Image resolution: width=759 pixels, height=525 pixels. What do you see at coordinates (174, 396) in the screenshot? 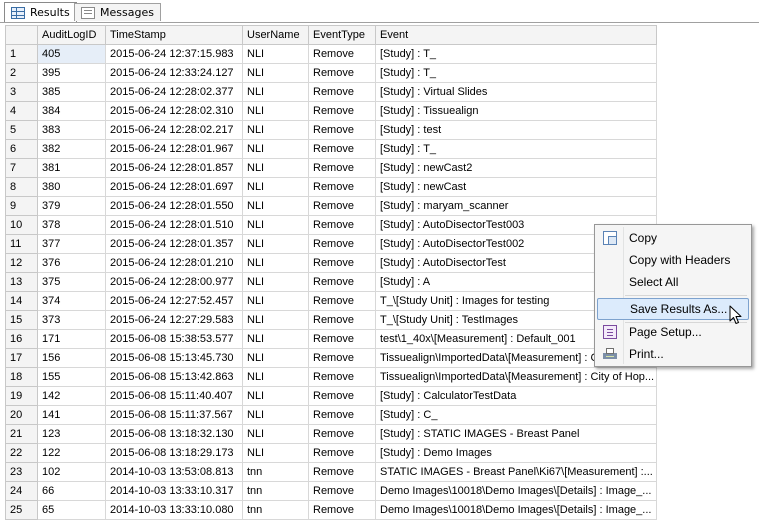
I see `timestamp-cell: 2015-06-08 15:11:40.407` at bounding box center [174, 396].